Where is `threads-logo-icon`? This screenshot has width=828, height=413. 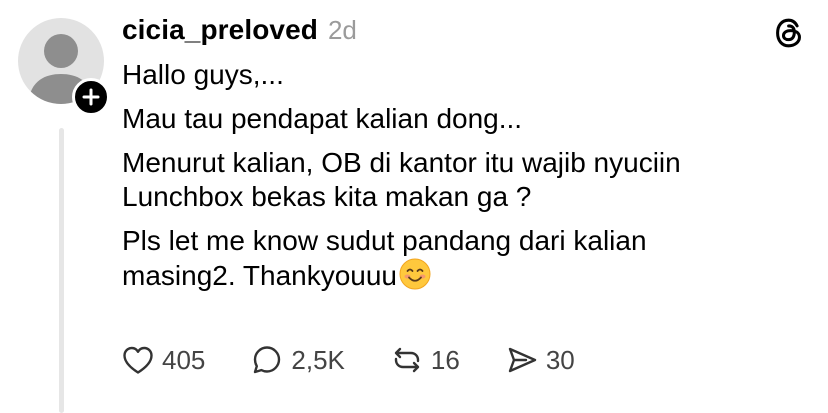
threads-logo-icon is located at coordinates (789, 33).